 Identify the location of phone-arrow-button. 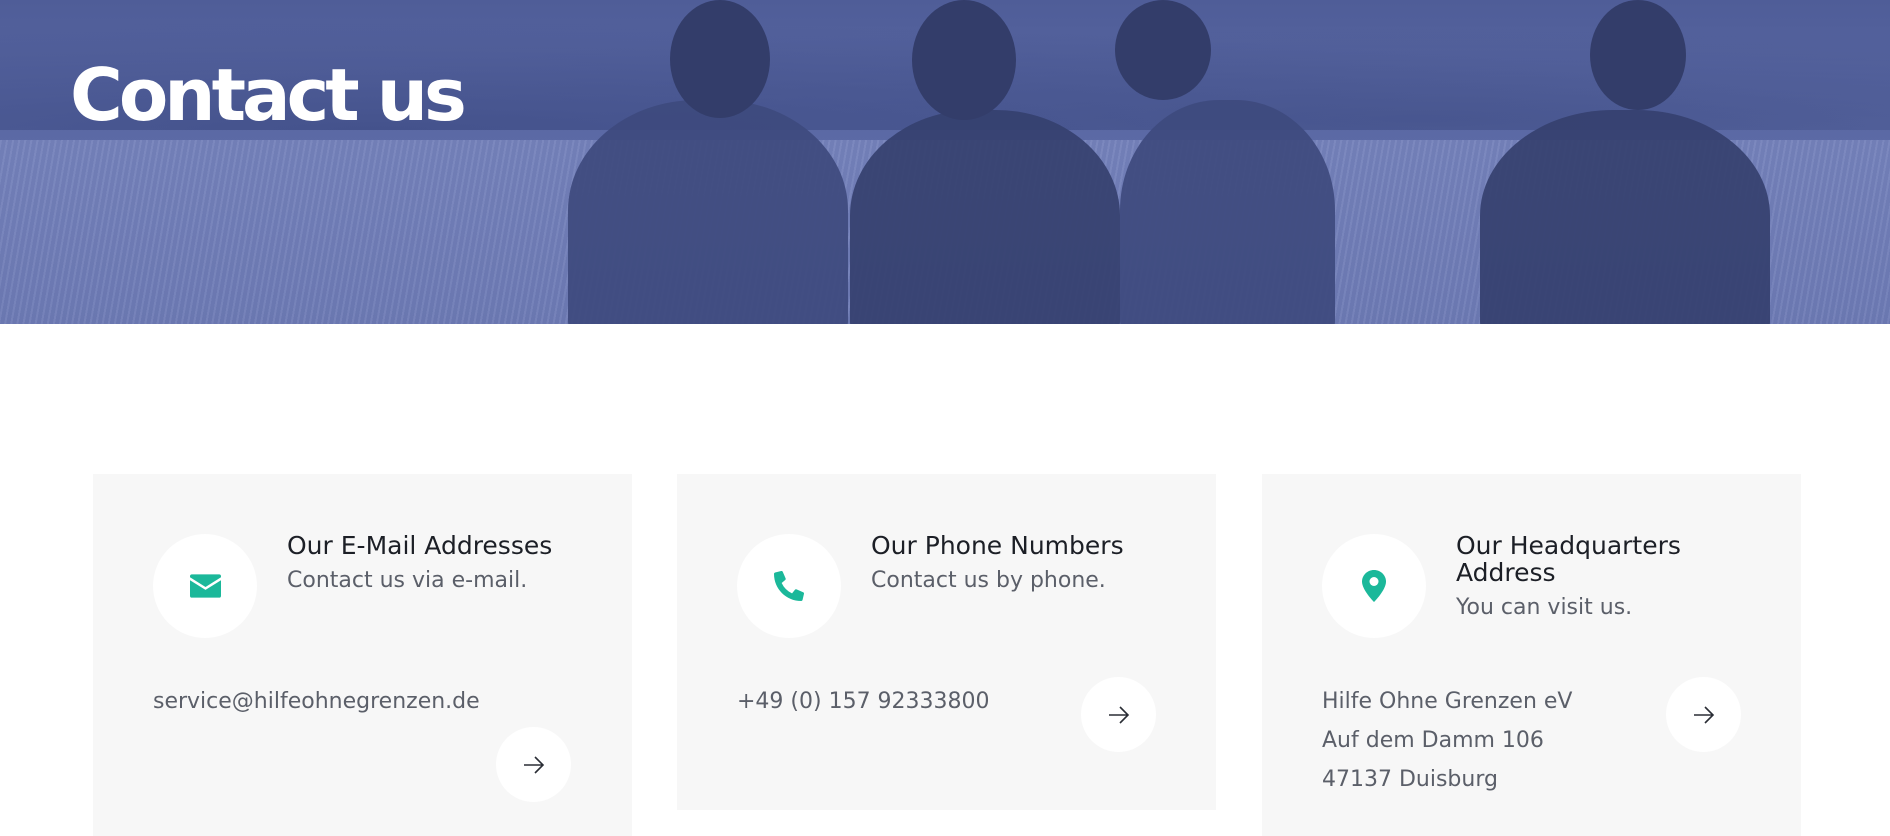
(1118, 714).